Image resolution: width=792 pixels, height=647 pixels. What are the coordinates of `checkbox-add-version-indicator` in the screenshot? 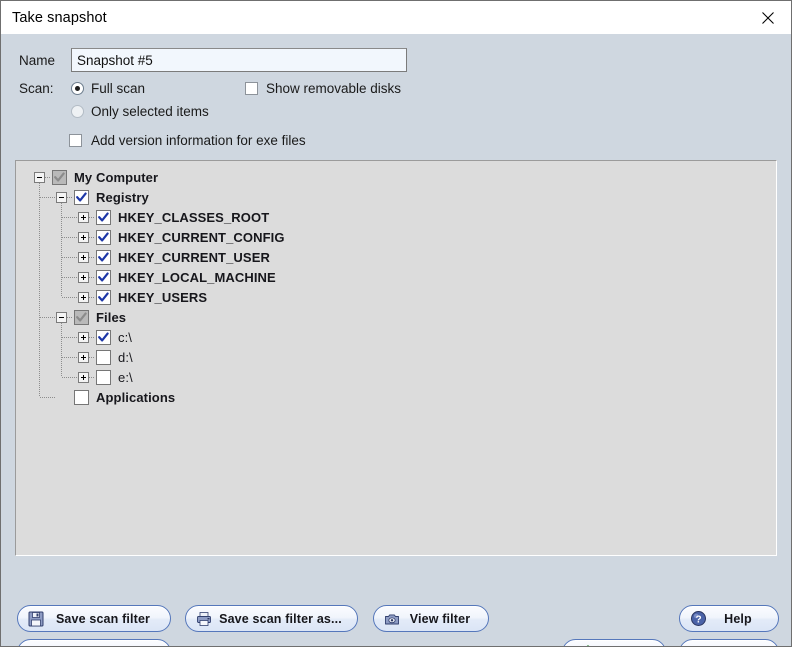 It's located at (75, 140).